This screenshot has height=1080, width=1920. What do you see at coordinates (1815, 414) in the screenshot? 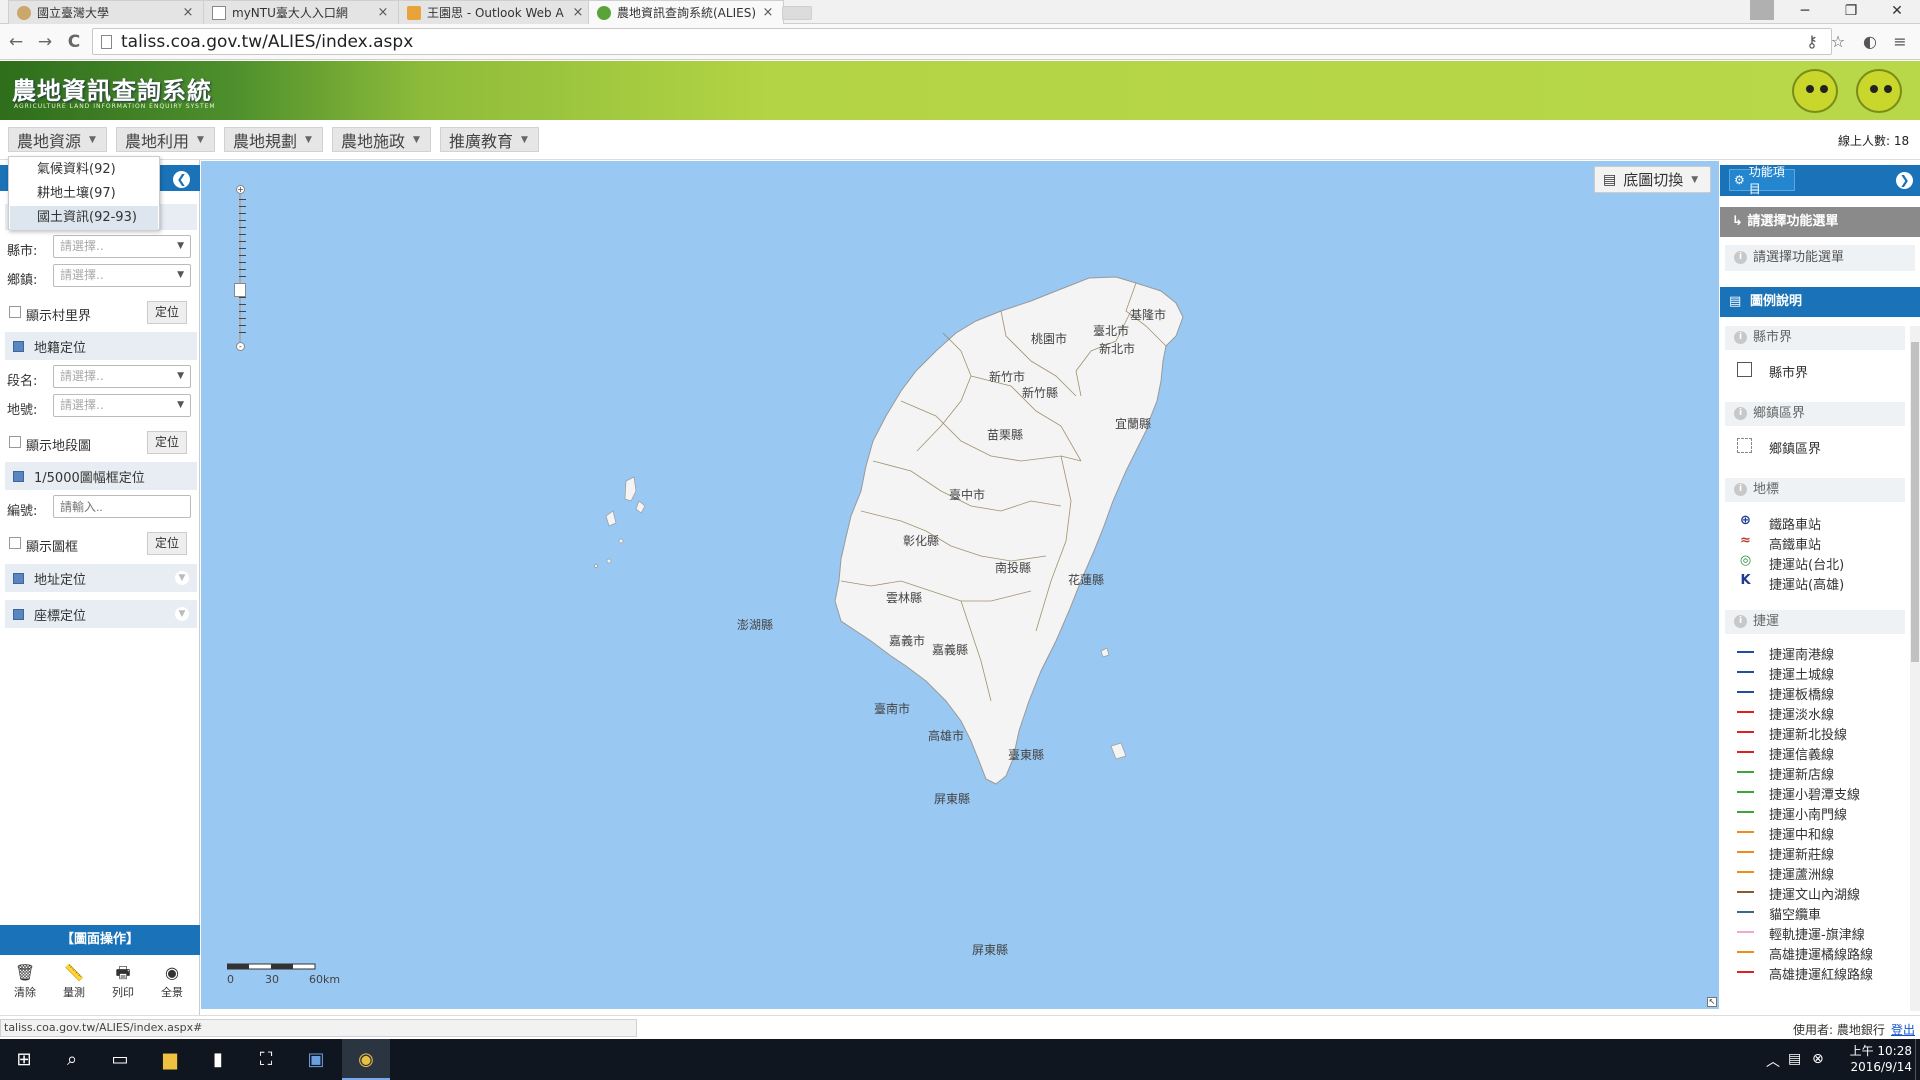
I see `legend-section-town: i 鄉鎮區界` at bounding box center [1815, 414].